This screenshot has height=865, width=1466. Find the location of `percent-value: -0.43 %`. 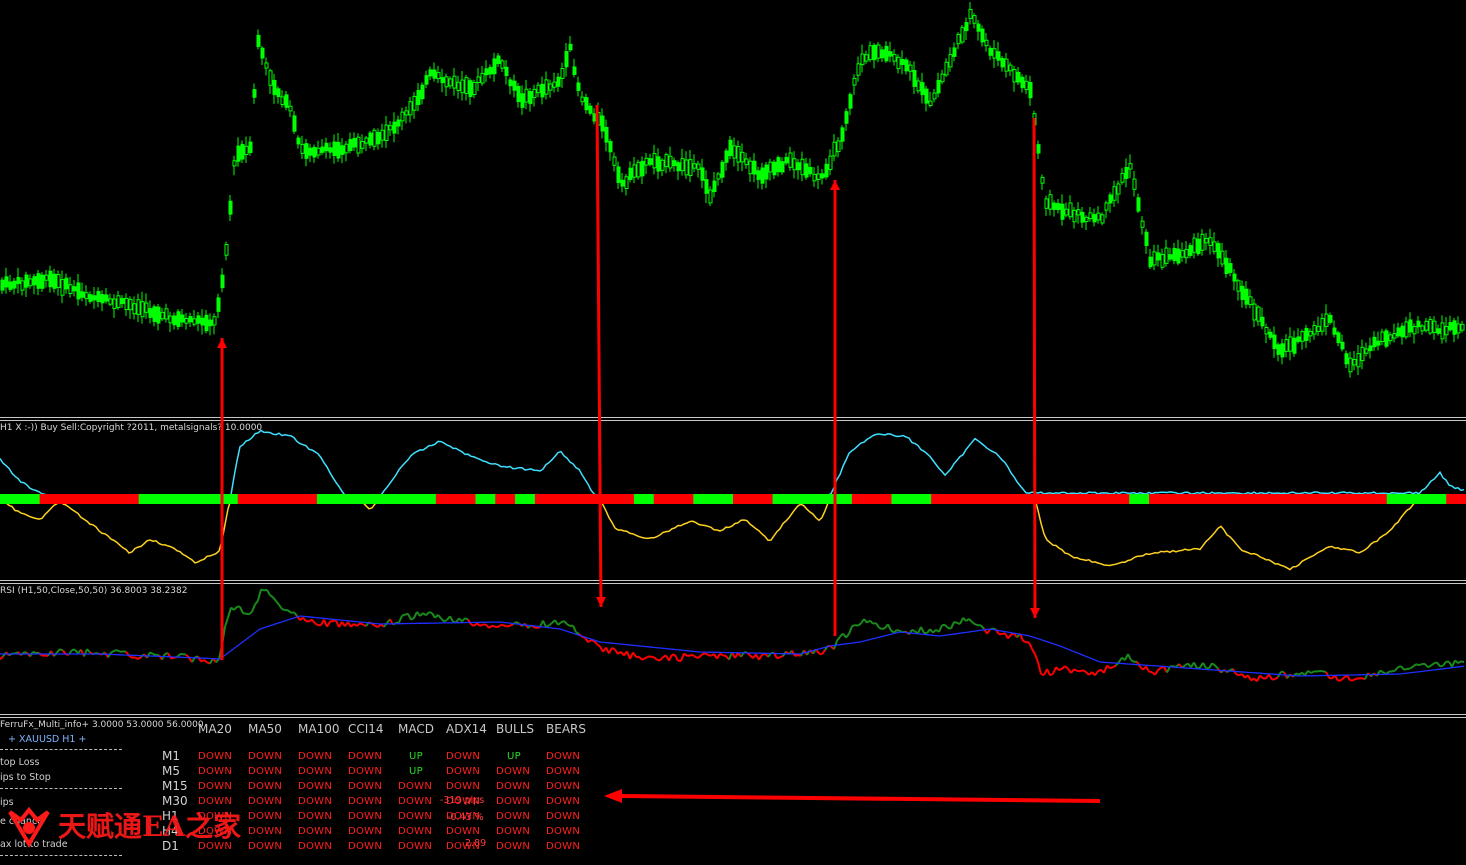

percent-value: -0.43 % is located at coordinates (465, 817).